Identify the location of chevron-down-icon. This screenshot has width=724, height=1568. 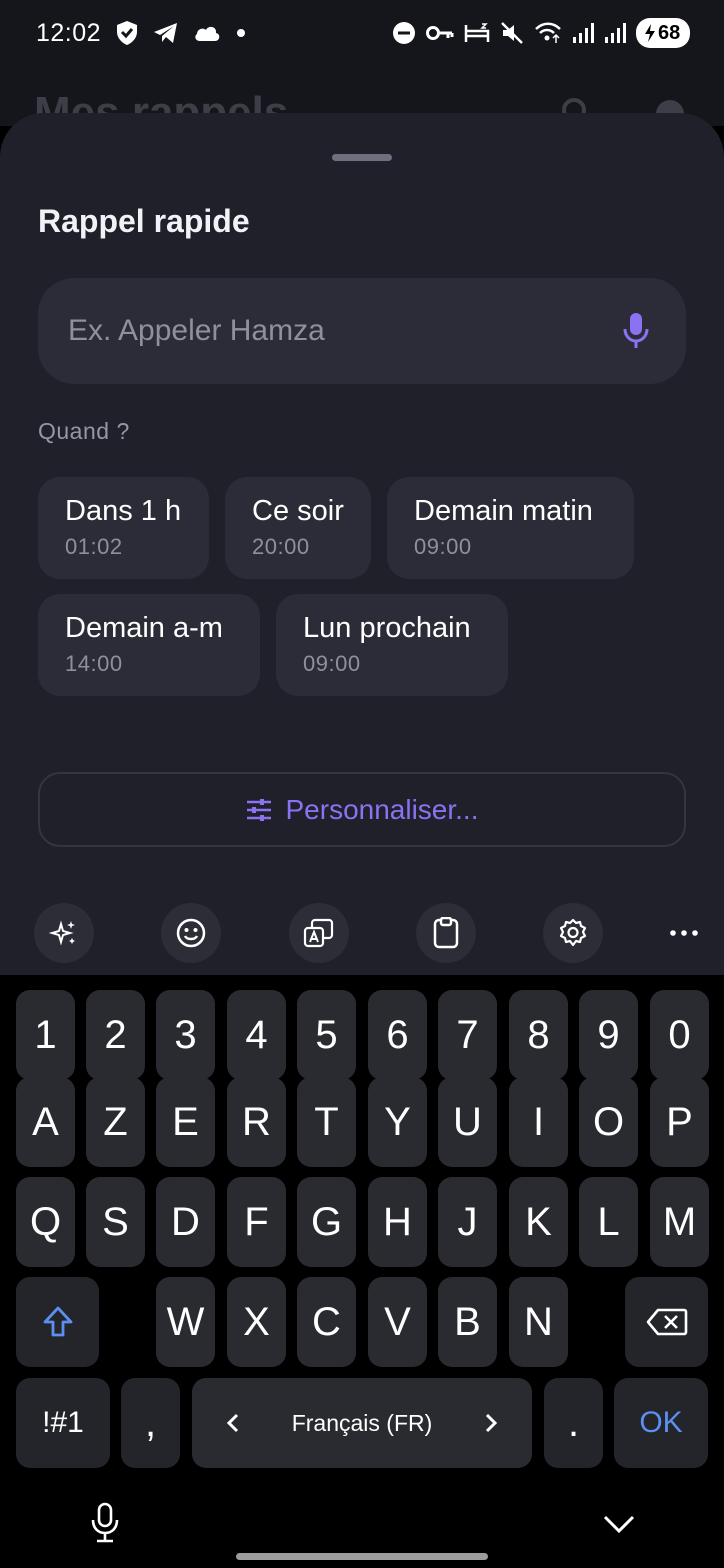
(619, 1524).